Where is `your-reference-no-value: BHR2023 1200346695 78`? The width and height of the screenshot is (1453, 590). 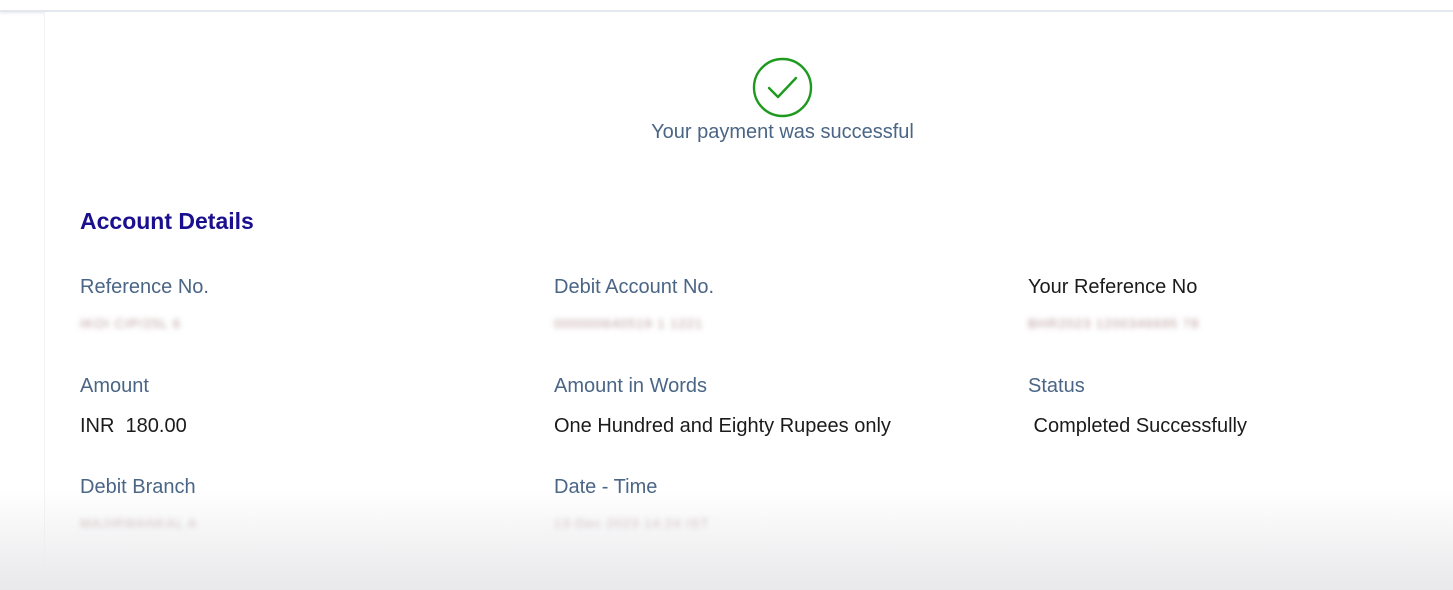
your-reference-no-value: BHR2023 1200346695 78 is located at coordinates (1114, 323).